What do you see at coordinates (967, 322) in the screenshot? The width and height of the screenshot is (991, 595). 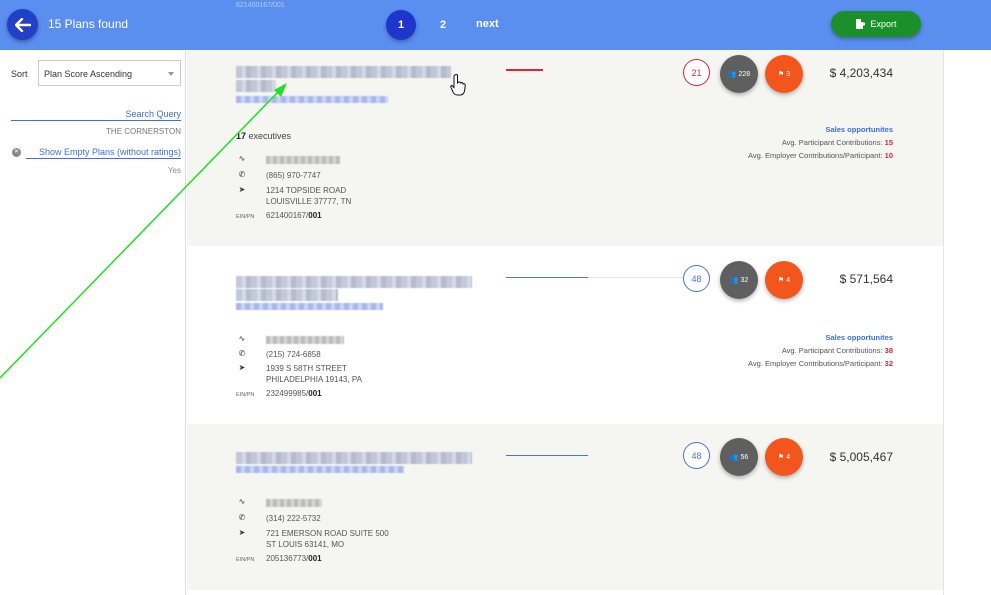 I see `right-gutter` at bounding box center [967, 322].